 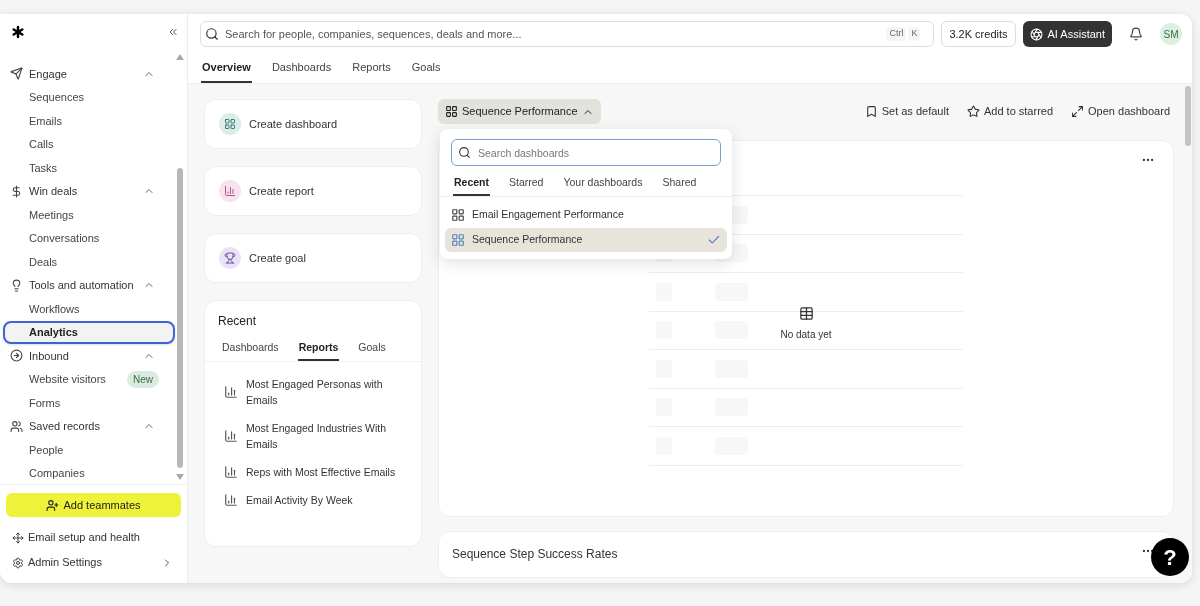 What do you see at coordinates (89, 238) in the screenshot?
I see `nav-item: Conversations` at bounding box center [89, 238].